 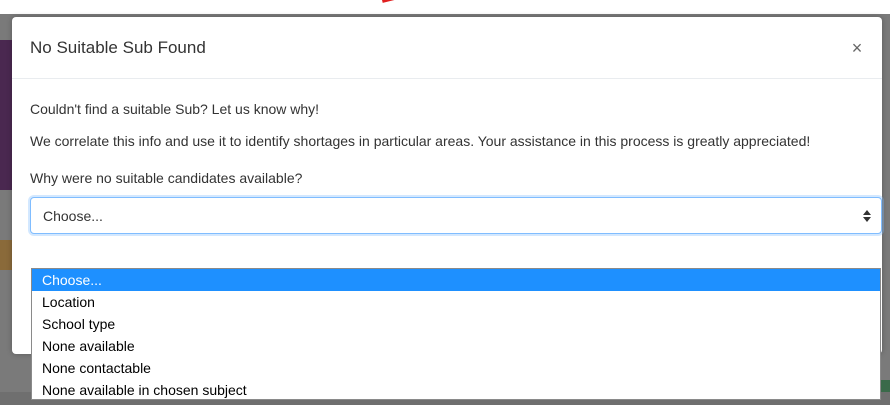 What do you see at coordinates (456, 324) in the screenshot?
I see `option-school-type: School type` at bounding box center [456, 324].